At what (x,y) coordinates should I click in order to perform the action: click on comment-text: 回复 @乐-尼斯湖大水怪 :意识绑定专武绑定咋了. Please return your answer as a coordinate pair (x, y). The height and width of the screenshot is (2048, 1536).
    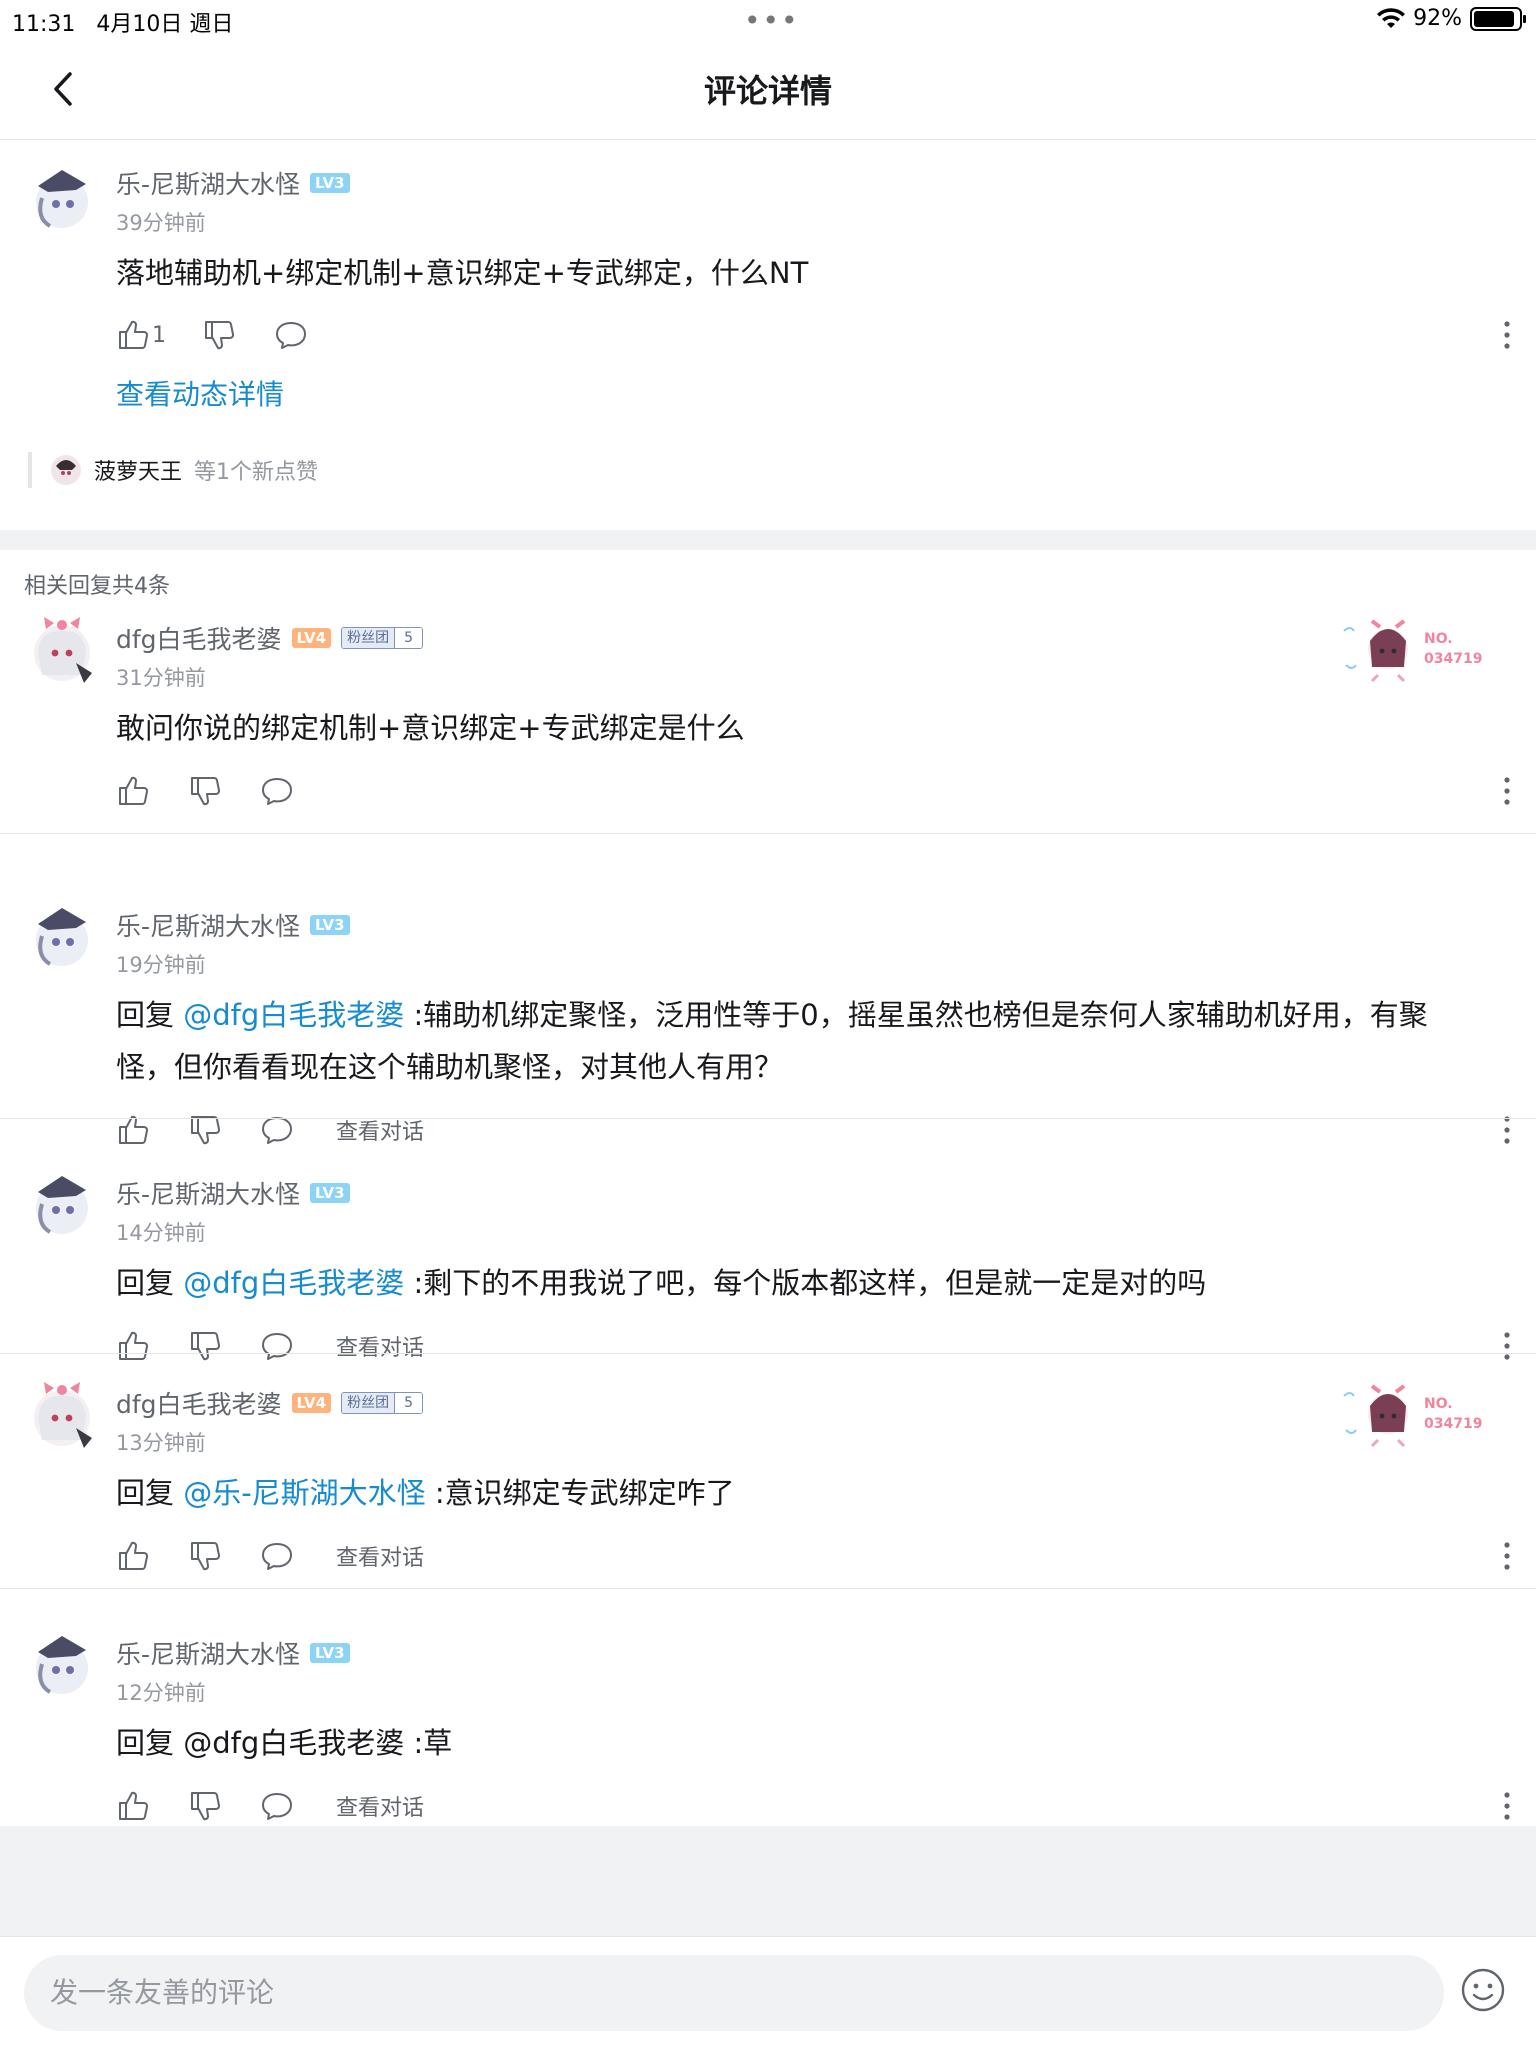
    Looking at the image, I should click on (796, 1493).